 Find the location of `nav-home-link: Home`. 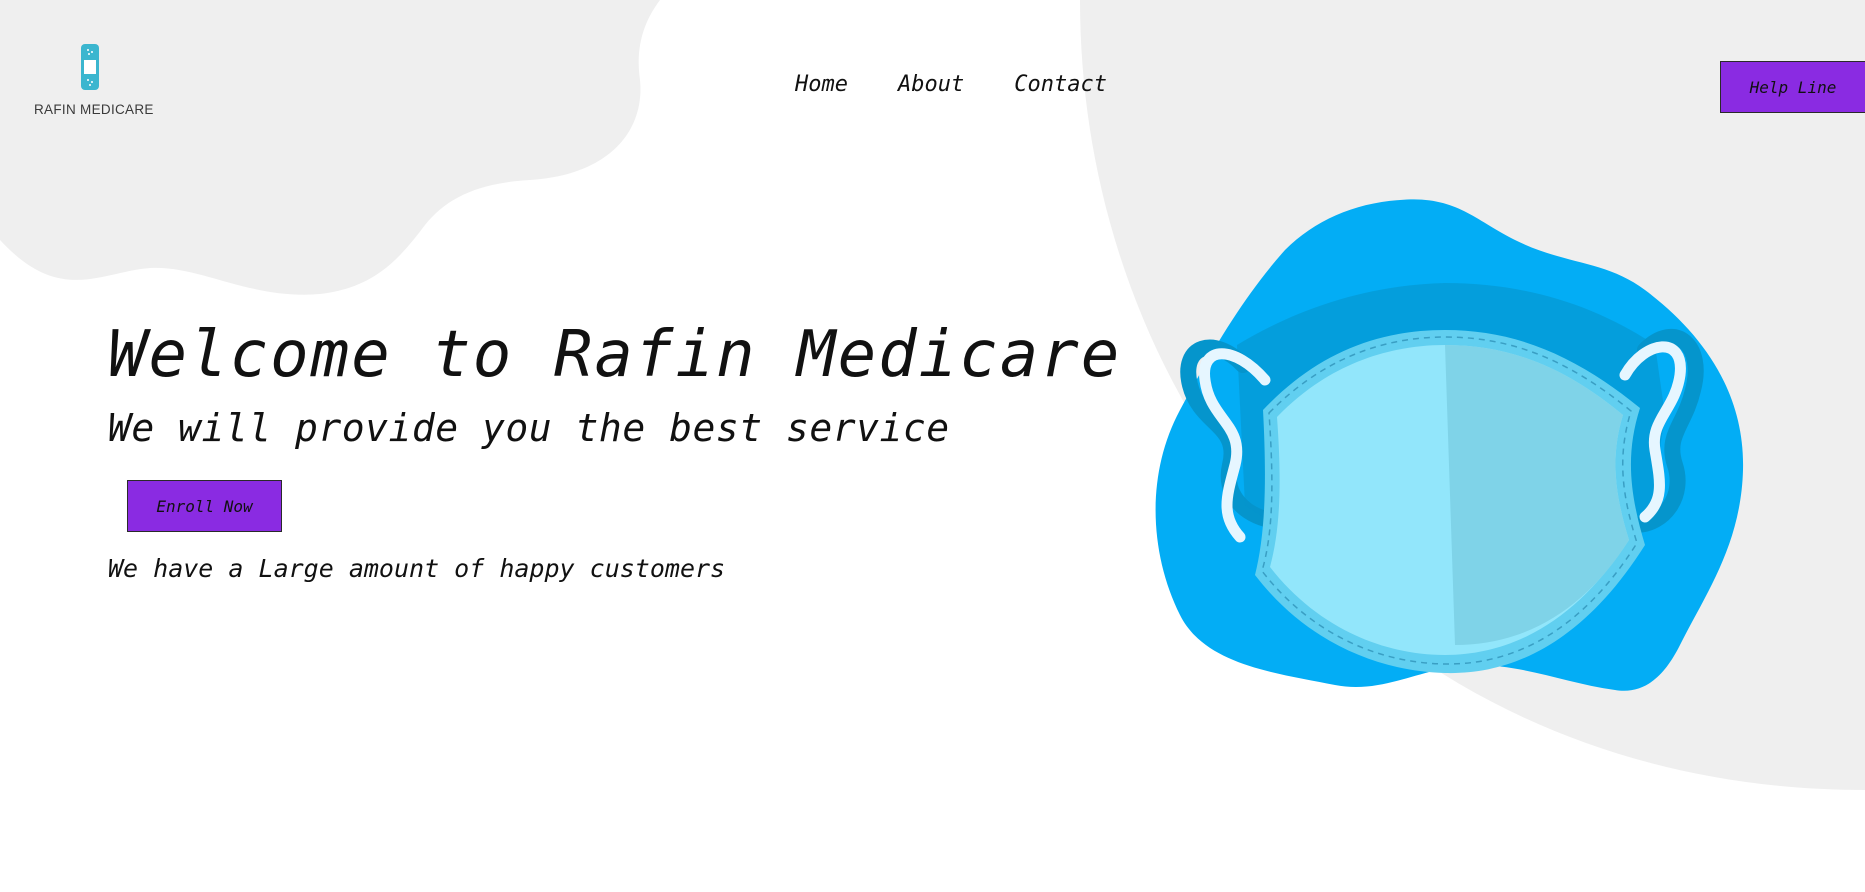

nav-home-link: Home is located at coordinates (821, 84).